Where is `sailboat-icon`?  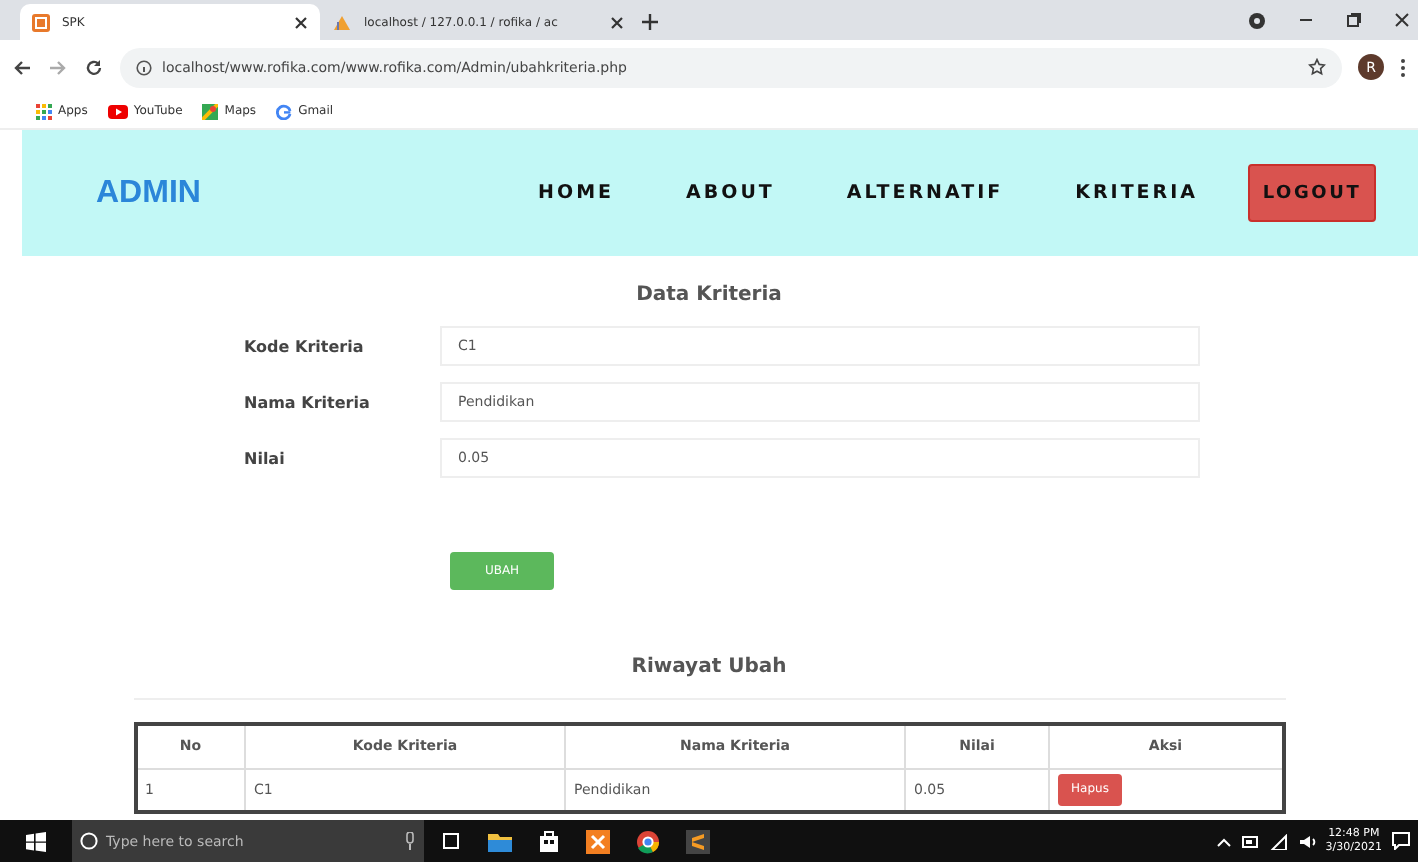 sailboat-icon is located at coordinates (342, 22).